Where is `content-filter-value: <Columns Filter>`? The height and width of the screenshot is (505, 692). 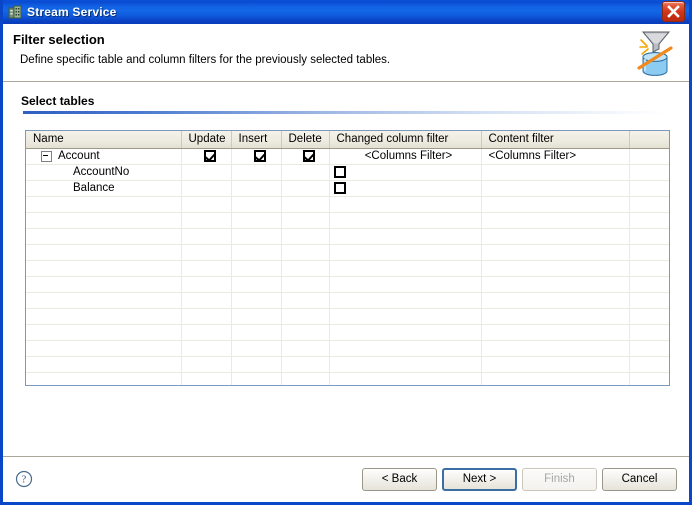 content-filter-value: <Columns Filter> is located at coordinates (533, 156).